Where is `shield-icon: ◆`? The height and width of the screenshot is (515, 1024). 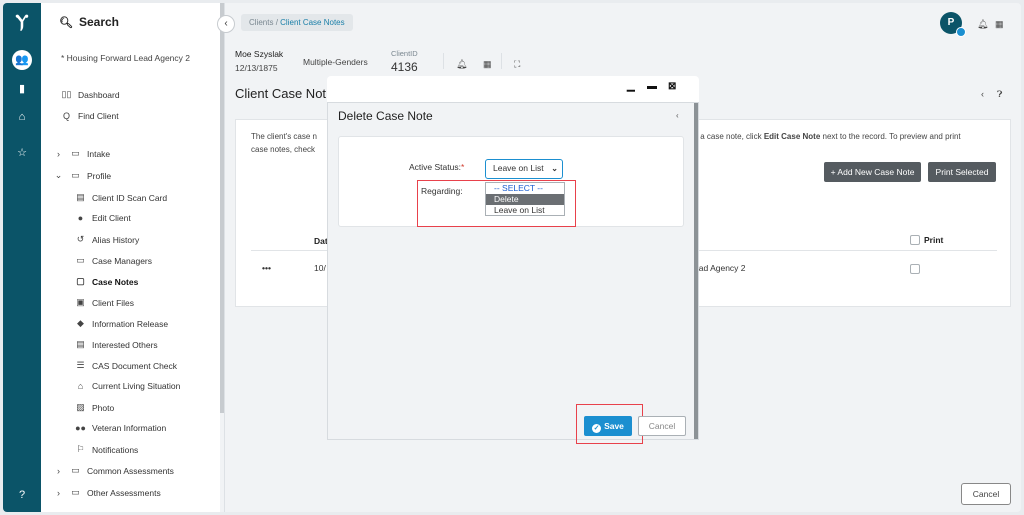 shield-icon: ◆ is located at coordinates (80, 323).